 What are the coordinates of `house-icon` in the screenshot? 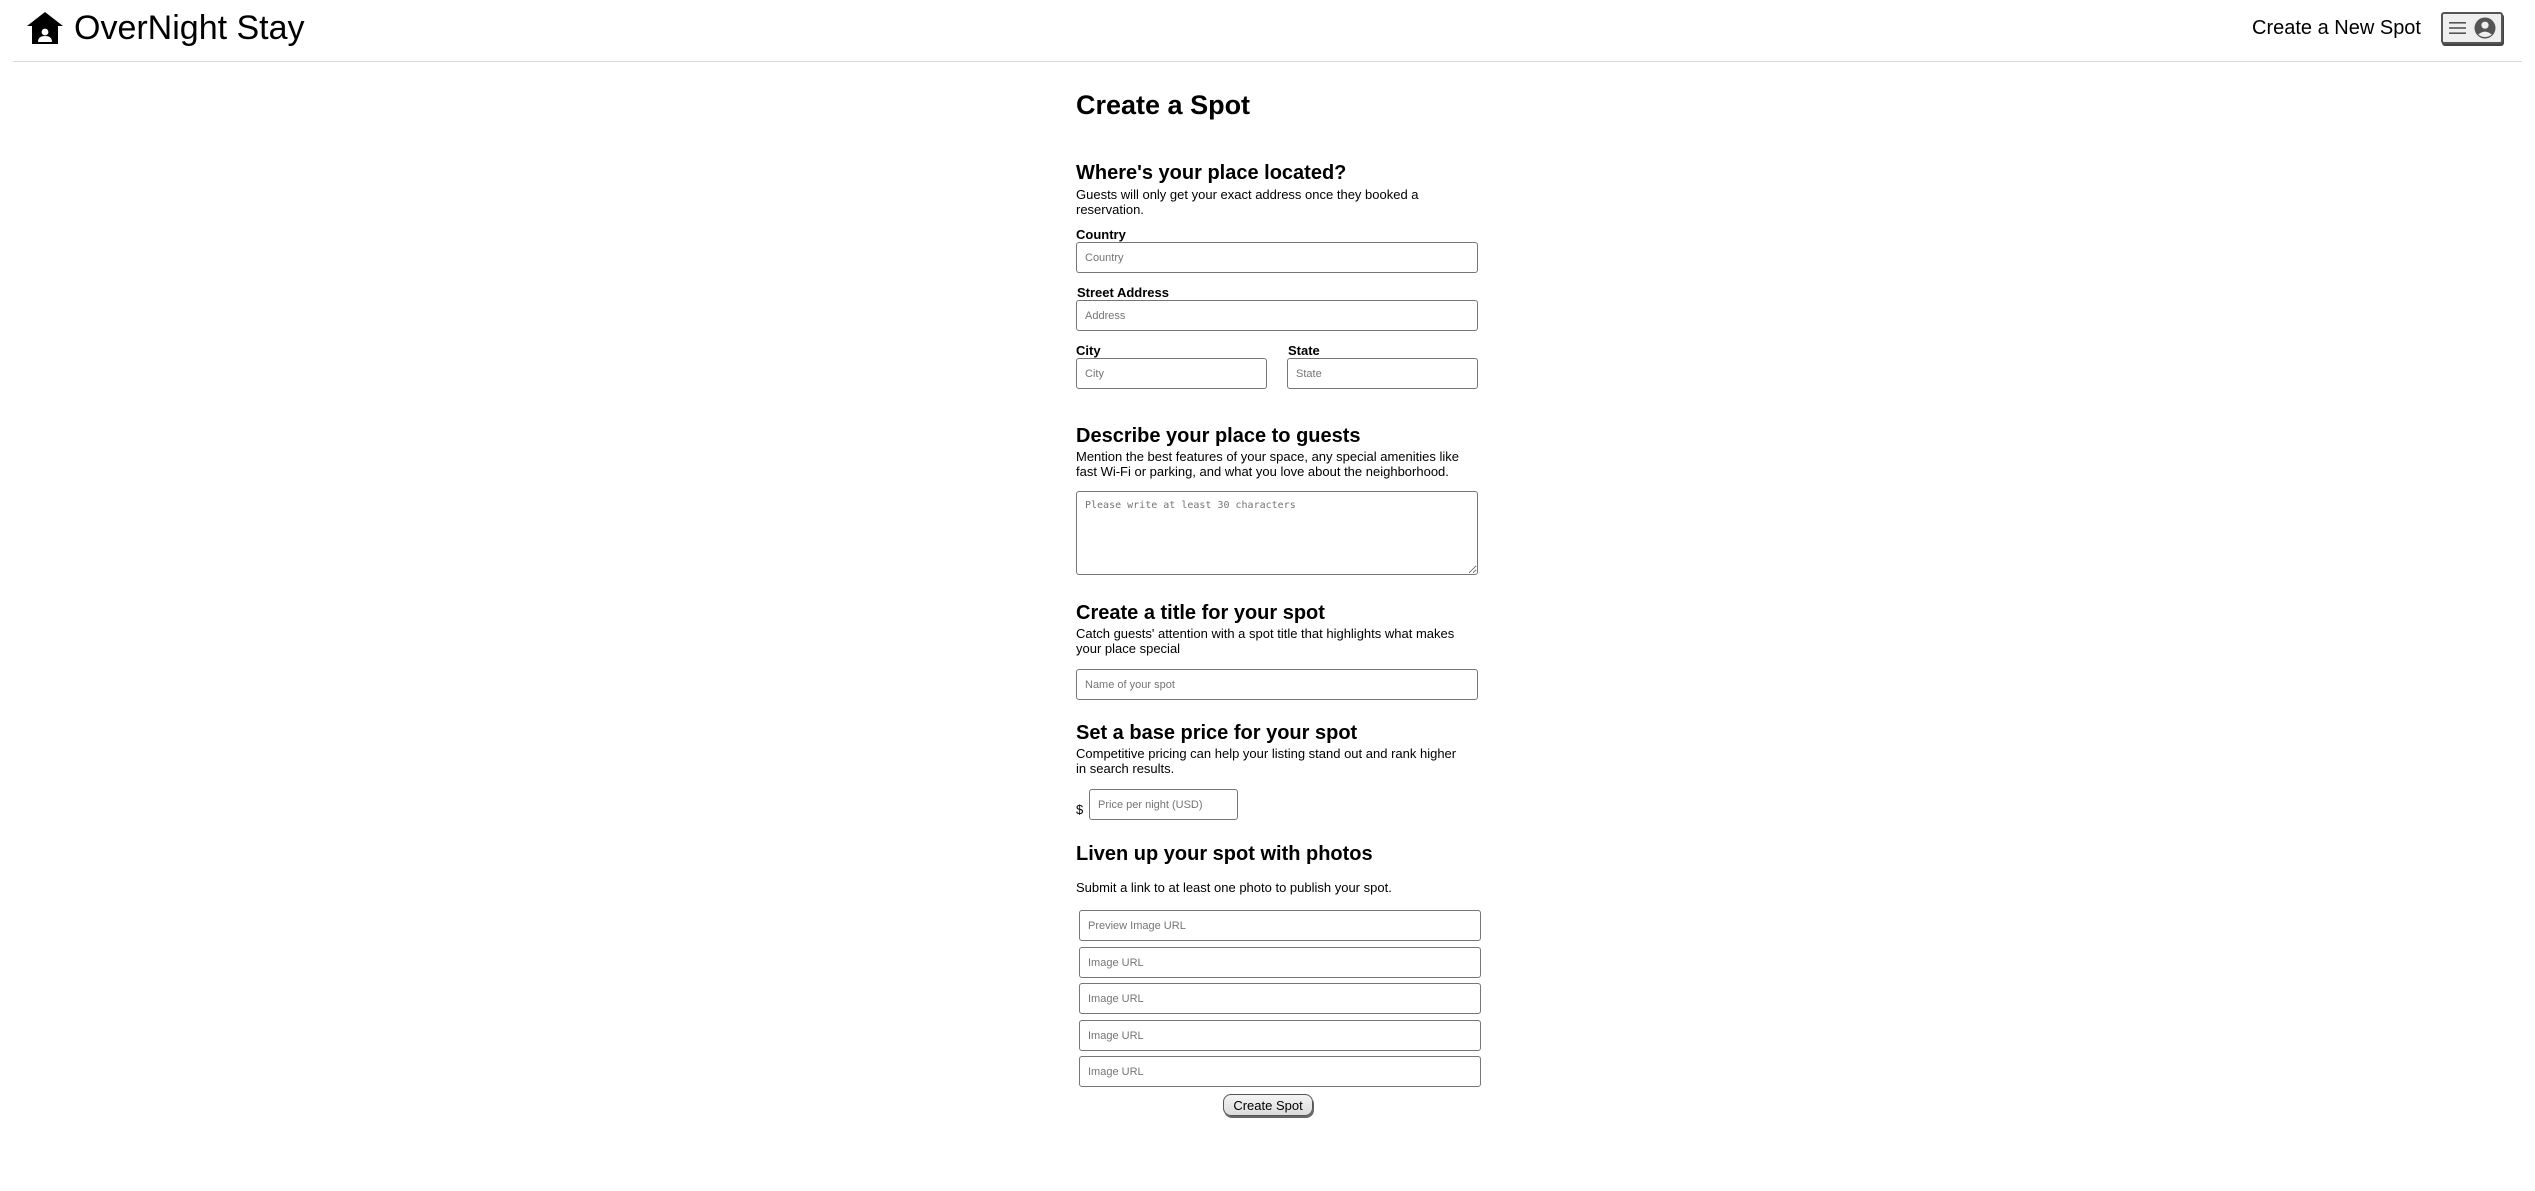 It's located at (45, 28).